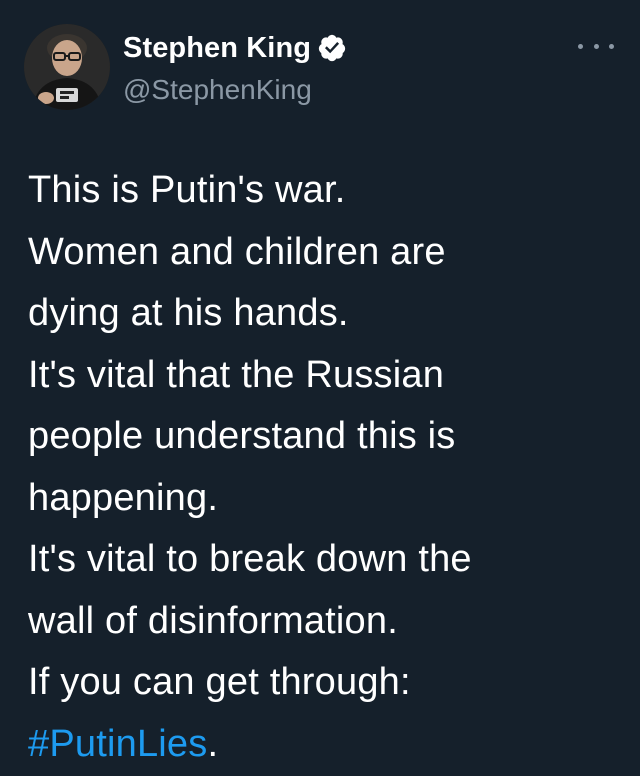  I want to click on tweet-line: wall of disinformation., so click(213, 620).